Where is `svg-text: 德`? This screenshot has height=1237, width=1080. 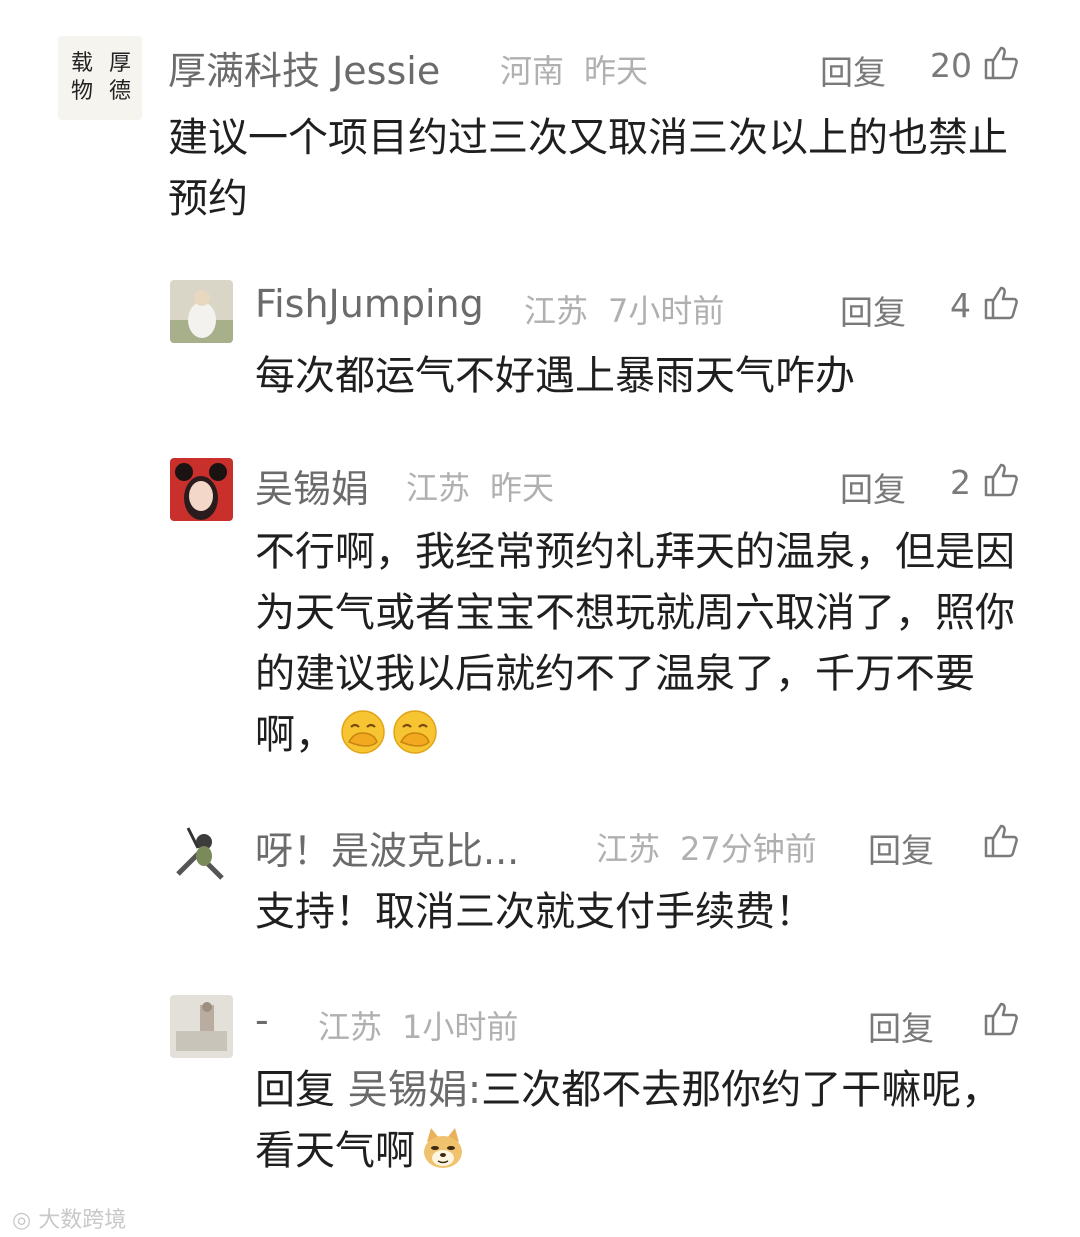
svg-text: 德 is located at coordinates (120, 91).